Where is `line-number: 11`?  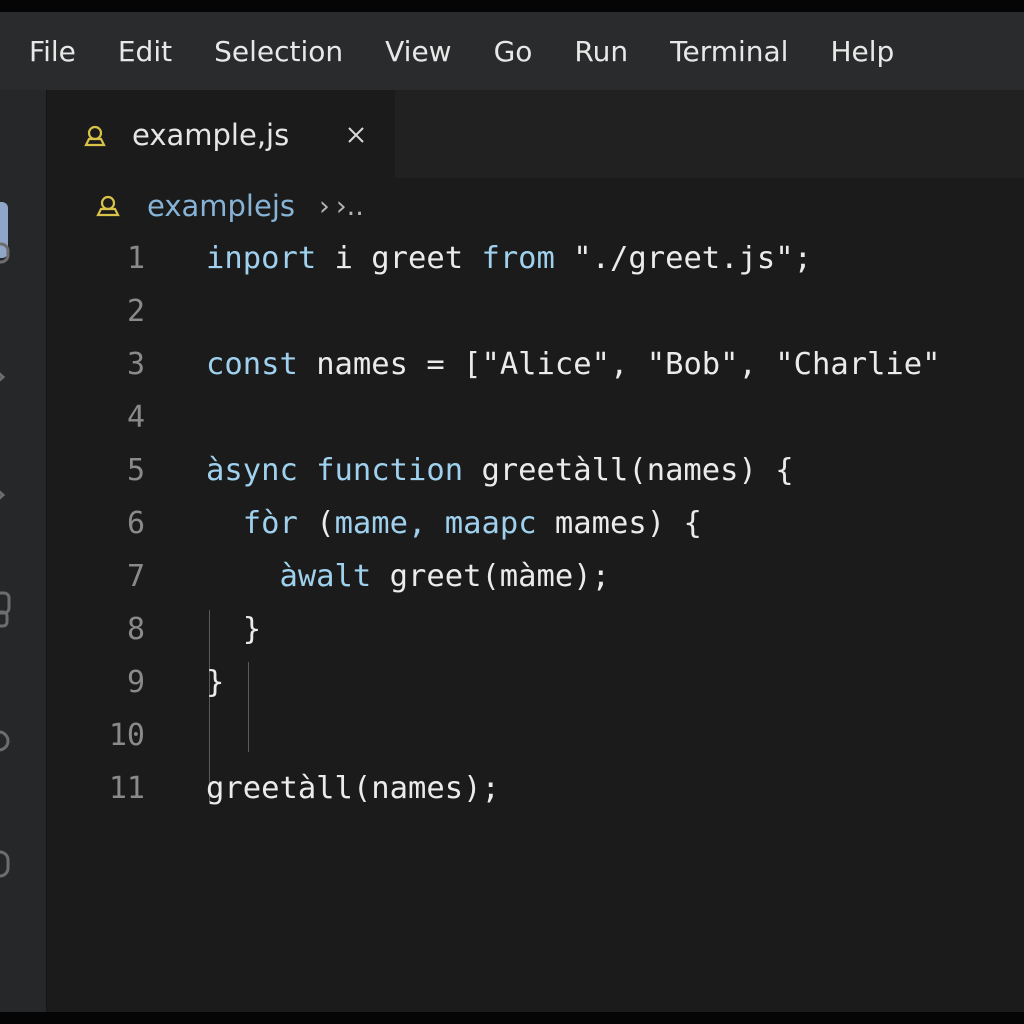
line-number: 11 is located at coordinates (126, 788).